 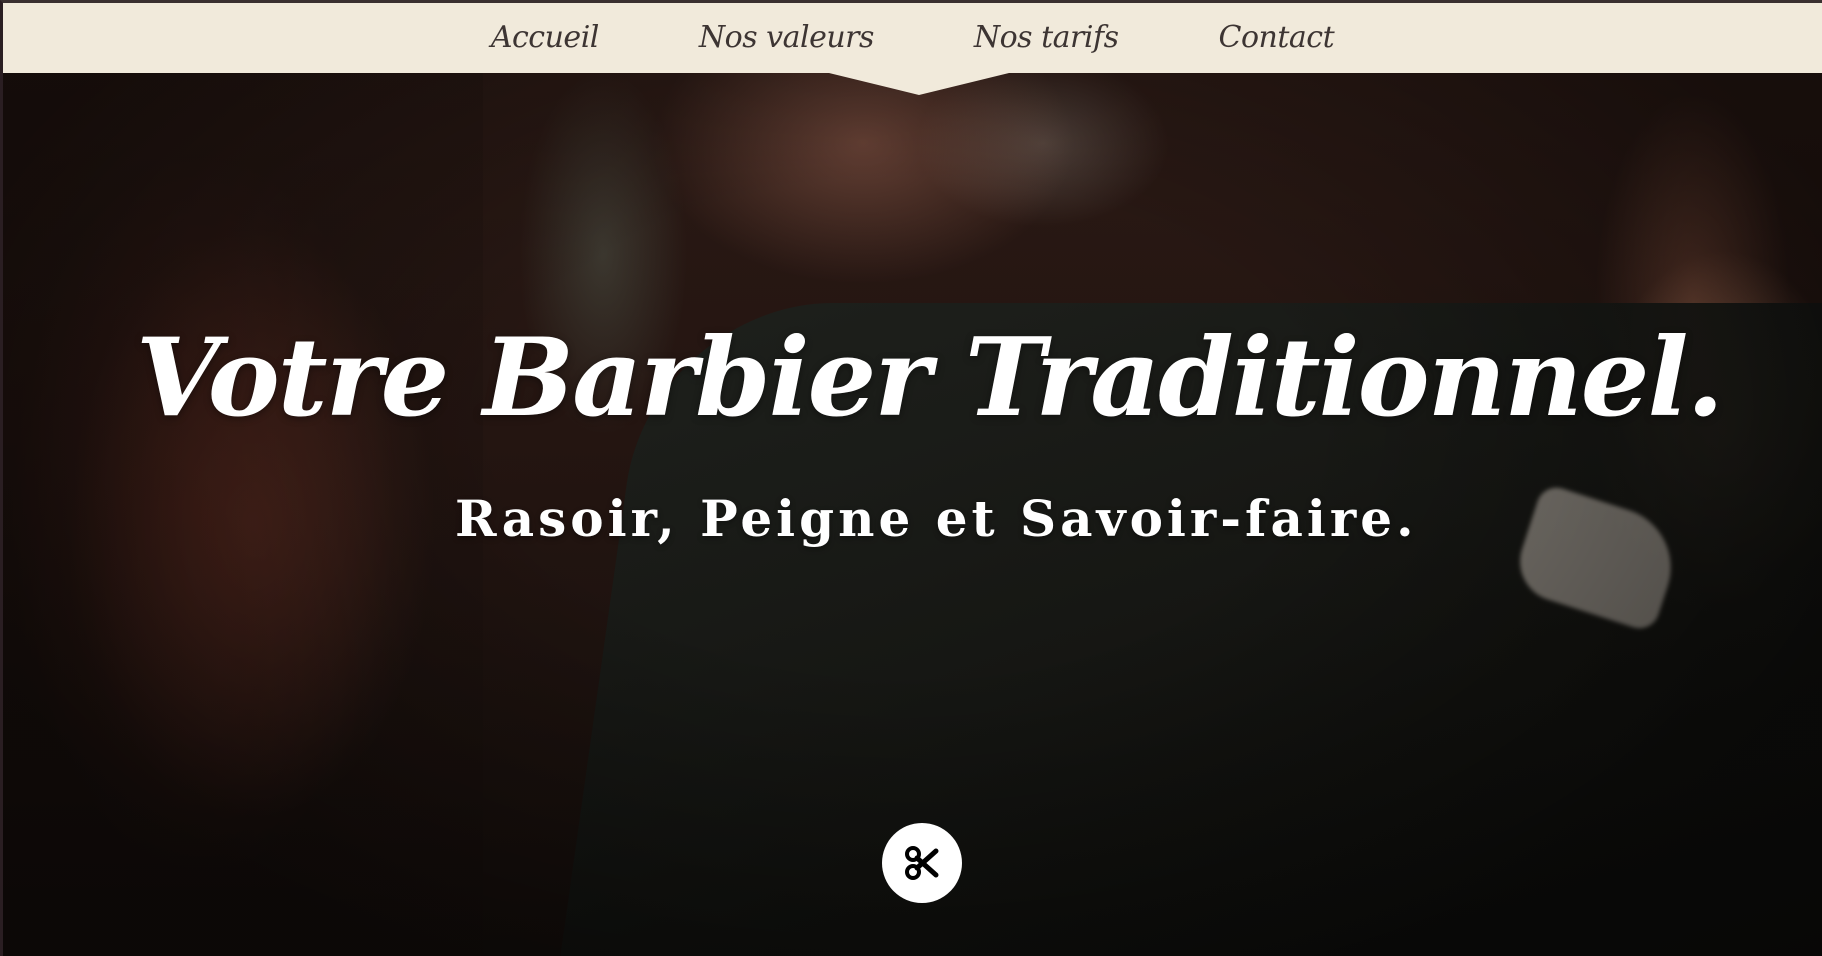 I want to click on scissors-icon, so click(x=922, y=863).